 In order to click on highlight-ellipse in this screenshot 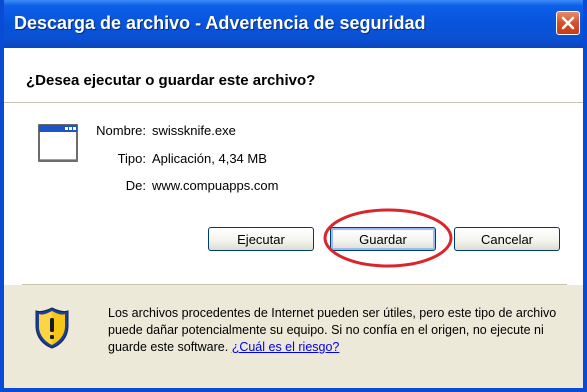, I will do `click(388, 238)`.